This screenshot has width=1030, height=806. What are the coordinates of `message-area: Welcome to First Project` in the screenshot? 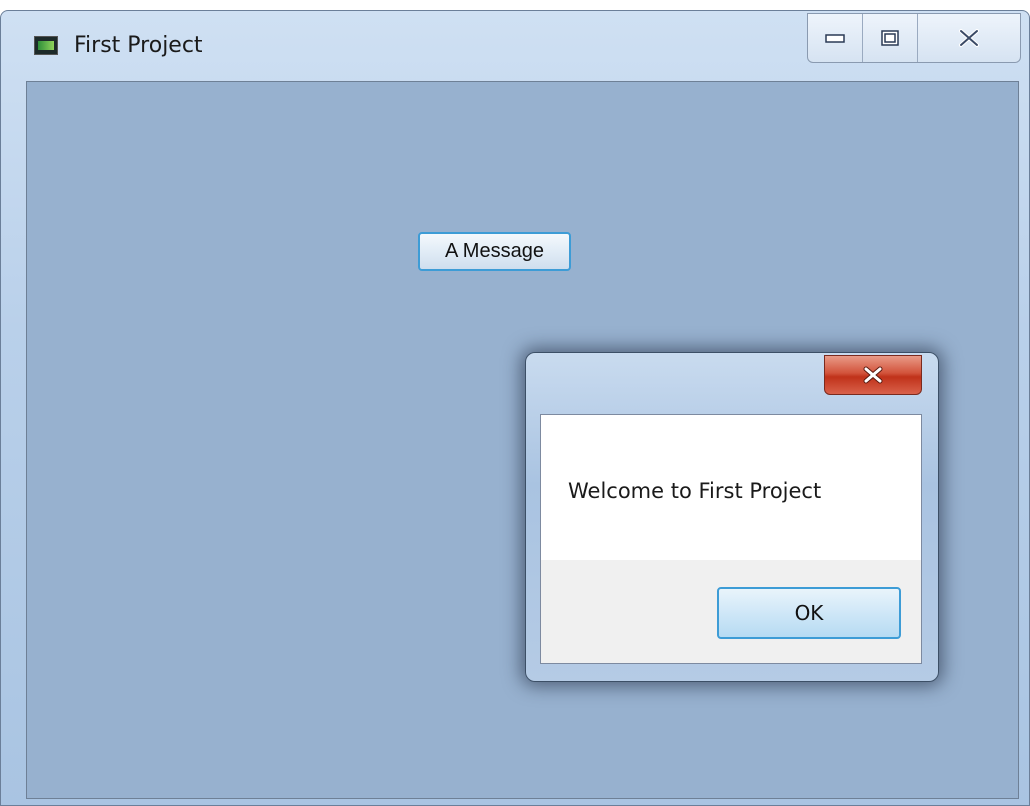 It's located at (731, 487).